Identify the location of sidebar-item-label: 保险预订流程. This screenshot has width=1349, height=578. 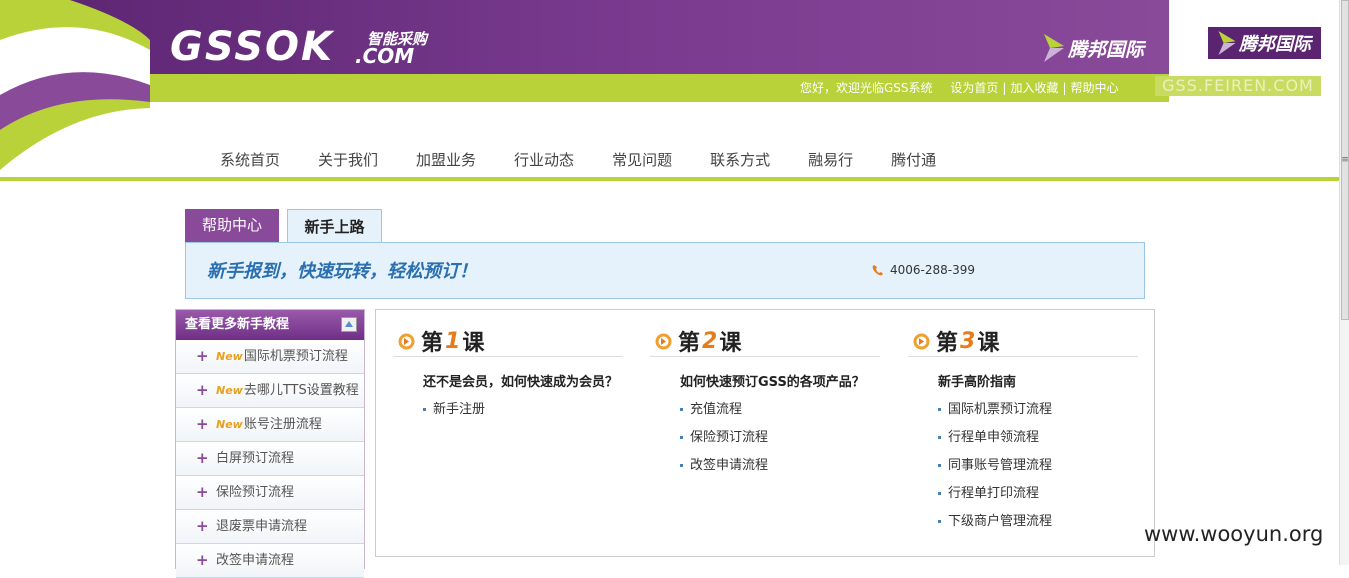
(255, 492).